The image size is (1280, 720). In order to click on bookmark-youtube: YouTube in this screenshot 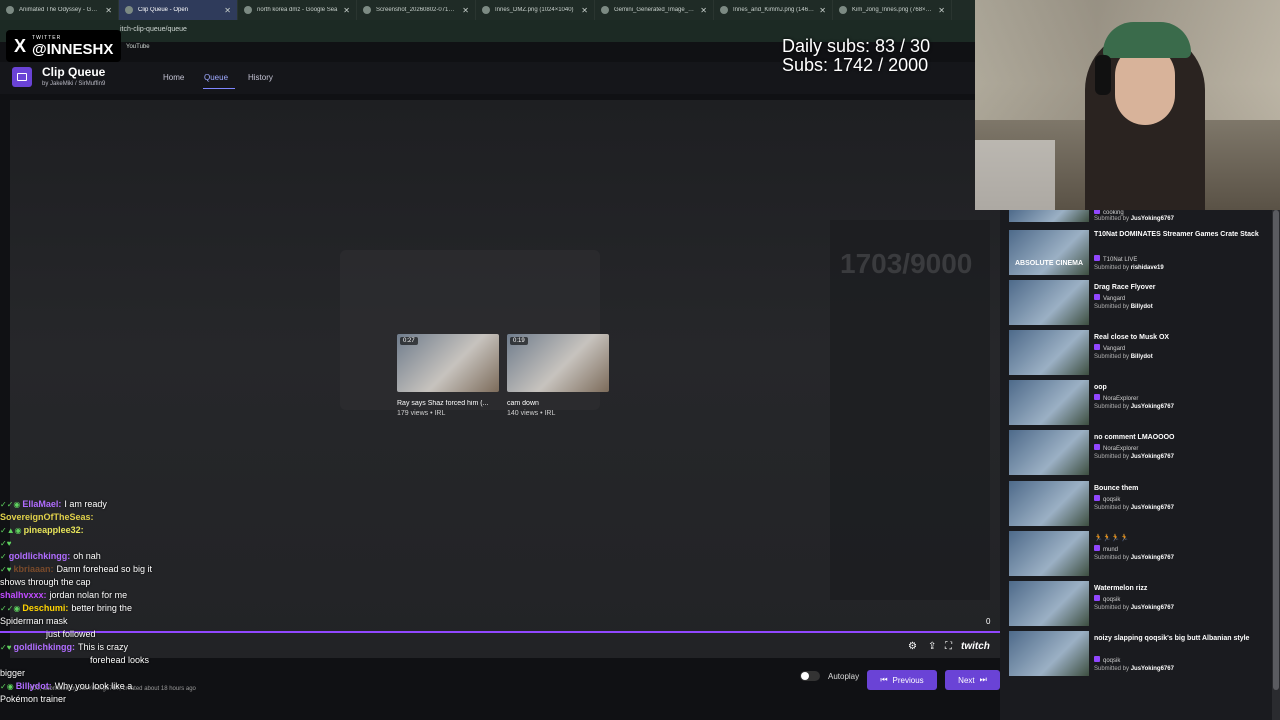, I will do `click(138, 47)`.